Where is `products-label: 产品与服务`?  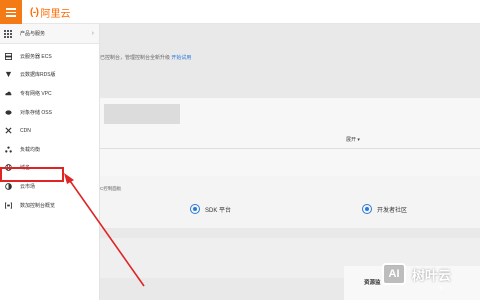
products-label: 产品与服务 is located at coordinates (33, 34).